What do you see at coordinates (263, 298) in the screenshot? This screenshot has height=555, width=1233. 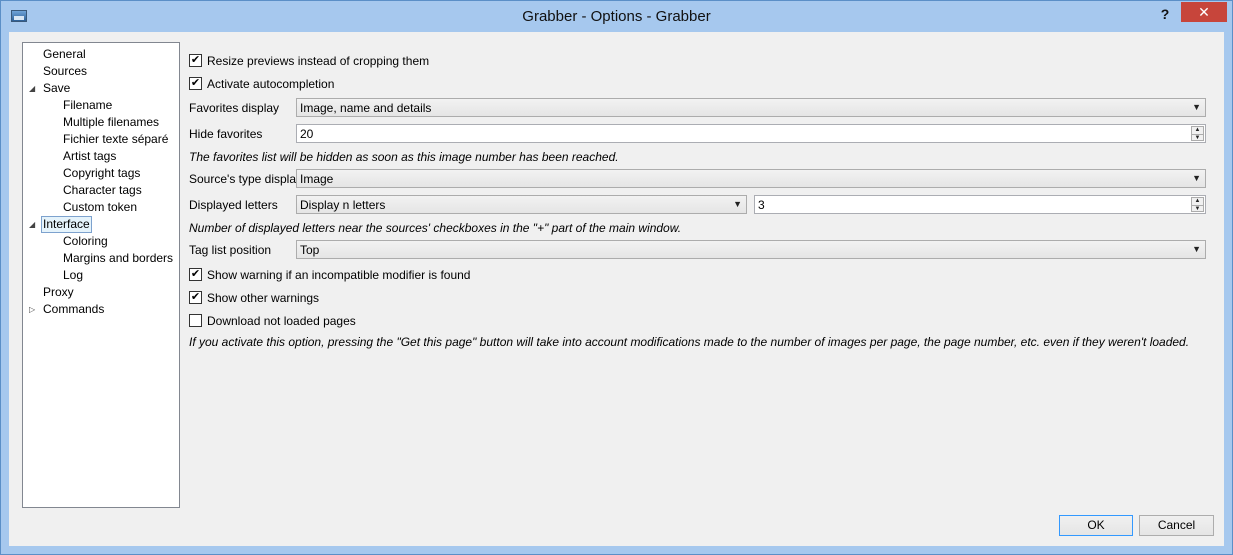 I see `other-warnings-label: Show other warnings` at bounding box center [263, 298].